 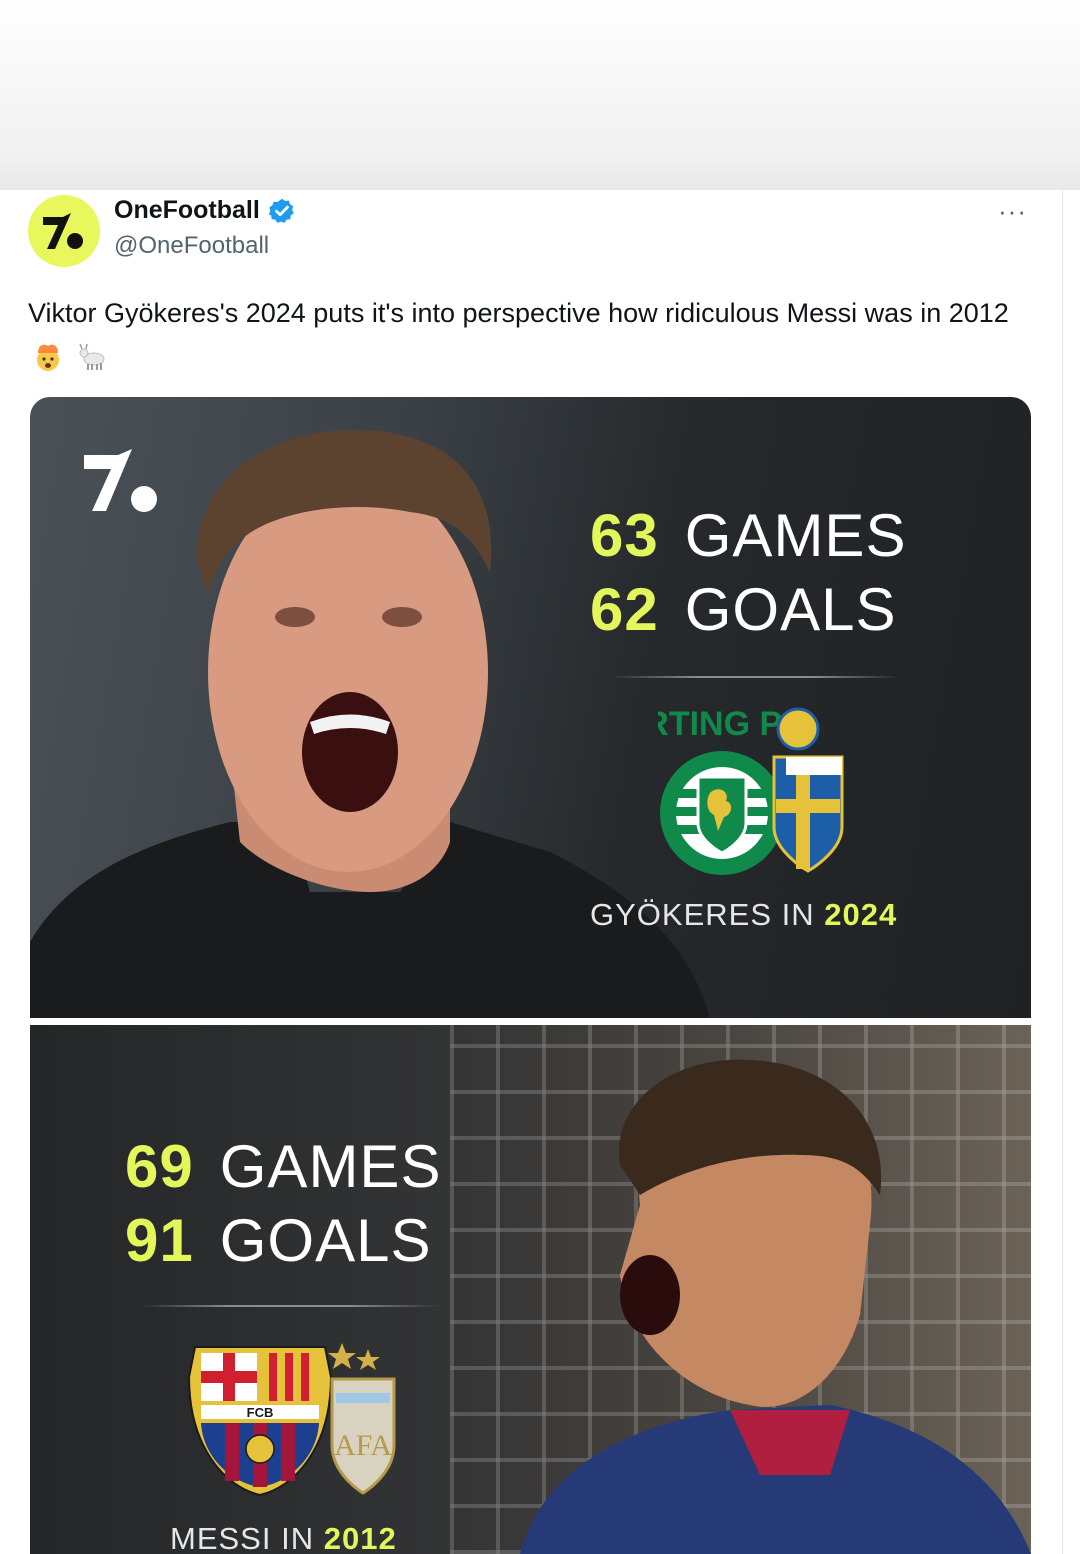 I want to click on messi-stats: 69 GAMES 91 GOALS, so click(x=283, y=1204).